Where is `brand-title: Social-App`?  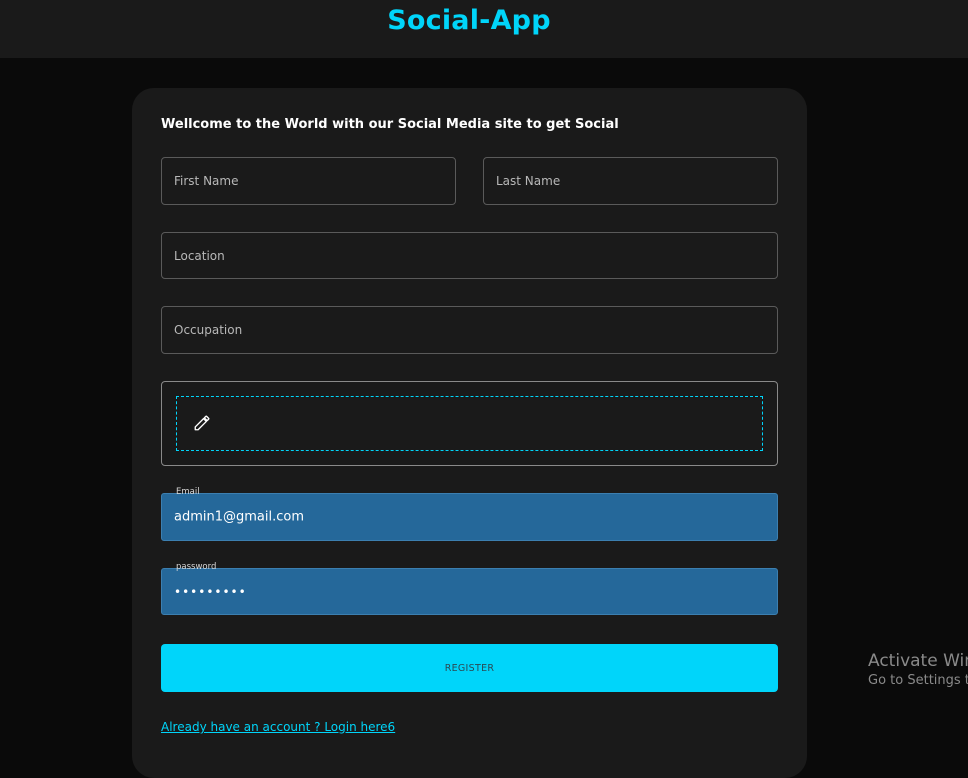 brand-title: Social-App is located at coordinates (469, 20).